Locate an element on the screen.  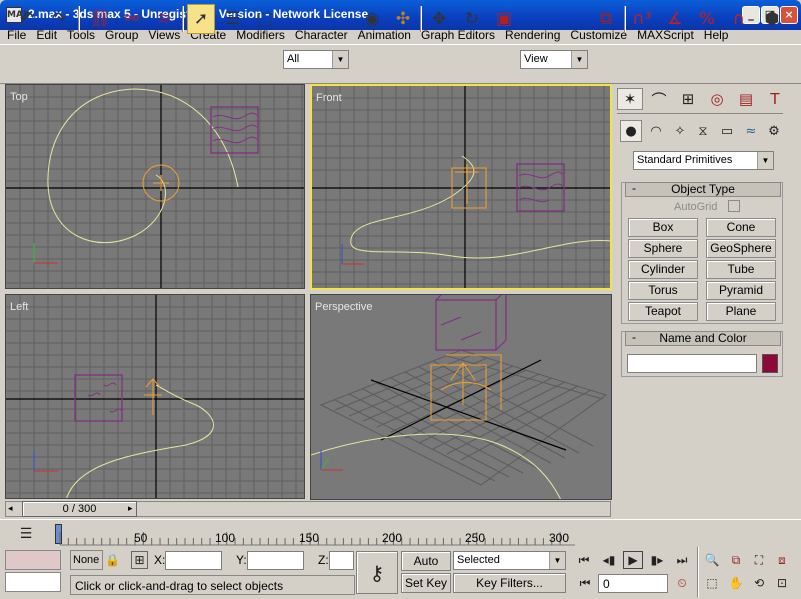
use-pivot-icon: ⧉ is located at coordinates (606, 19).